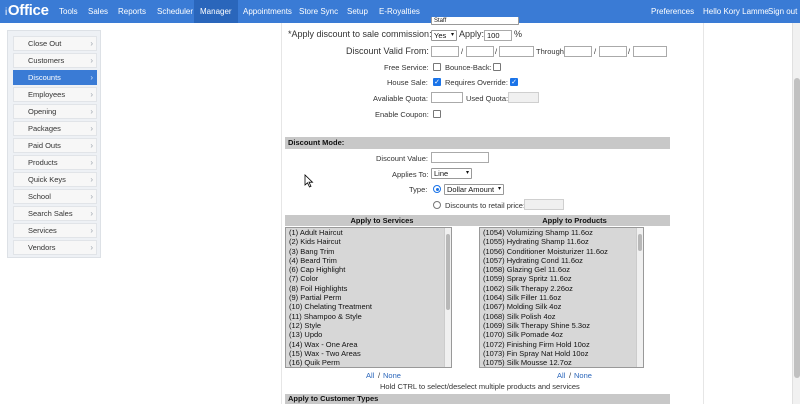 This screenshot has height=404, width=800. What do you see at coordinates (498, 35) in the screenshot?
I see `apply-percent-input: 100` at bounding box center [498, 35].